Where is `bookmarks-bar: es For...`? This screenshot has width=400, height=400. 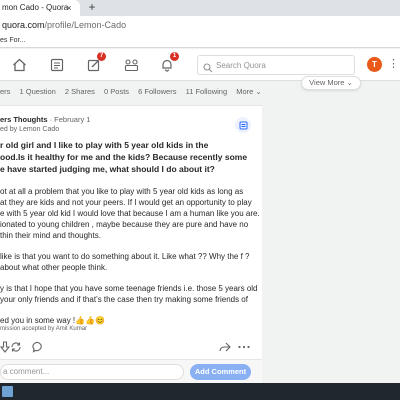
bookmarks-bar: es For... is located at coordinates (200, 42).